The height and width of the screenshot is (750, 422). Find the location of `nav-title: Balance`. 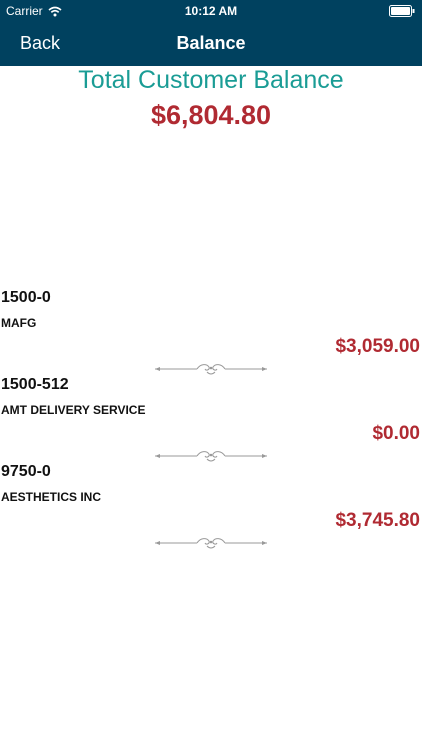

nav-title: Balance is located at coordinates (211, 43).